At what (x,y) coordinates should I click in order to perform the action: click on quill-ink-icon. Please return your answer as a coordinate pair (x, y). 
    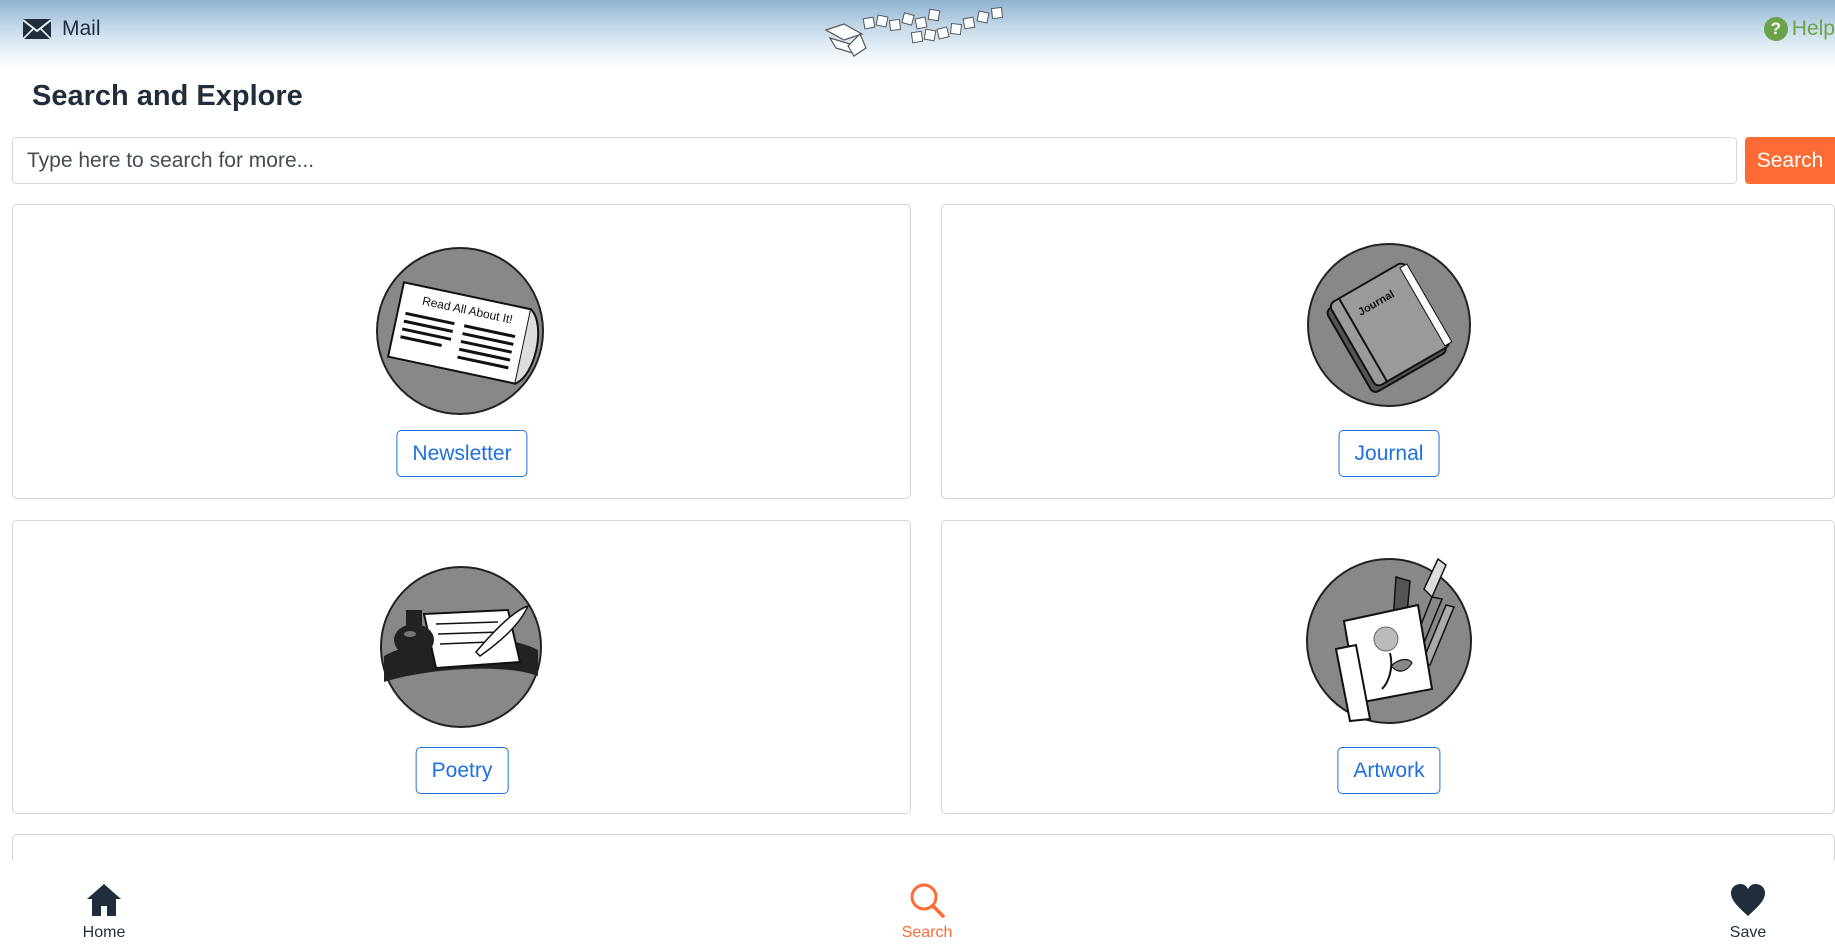
    Looking at the image, I should click on (461, 647).